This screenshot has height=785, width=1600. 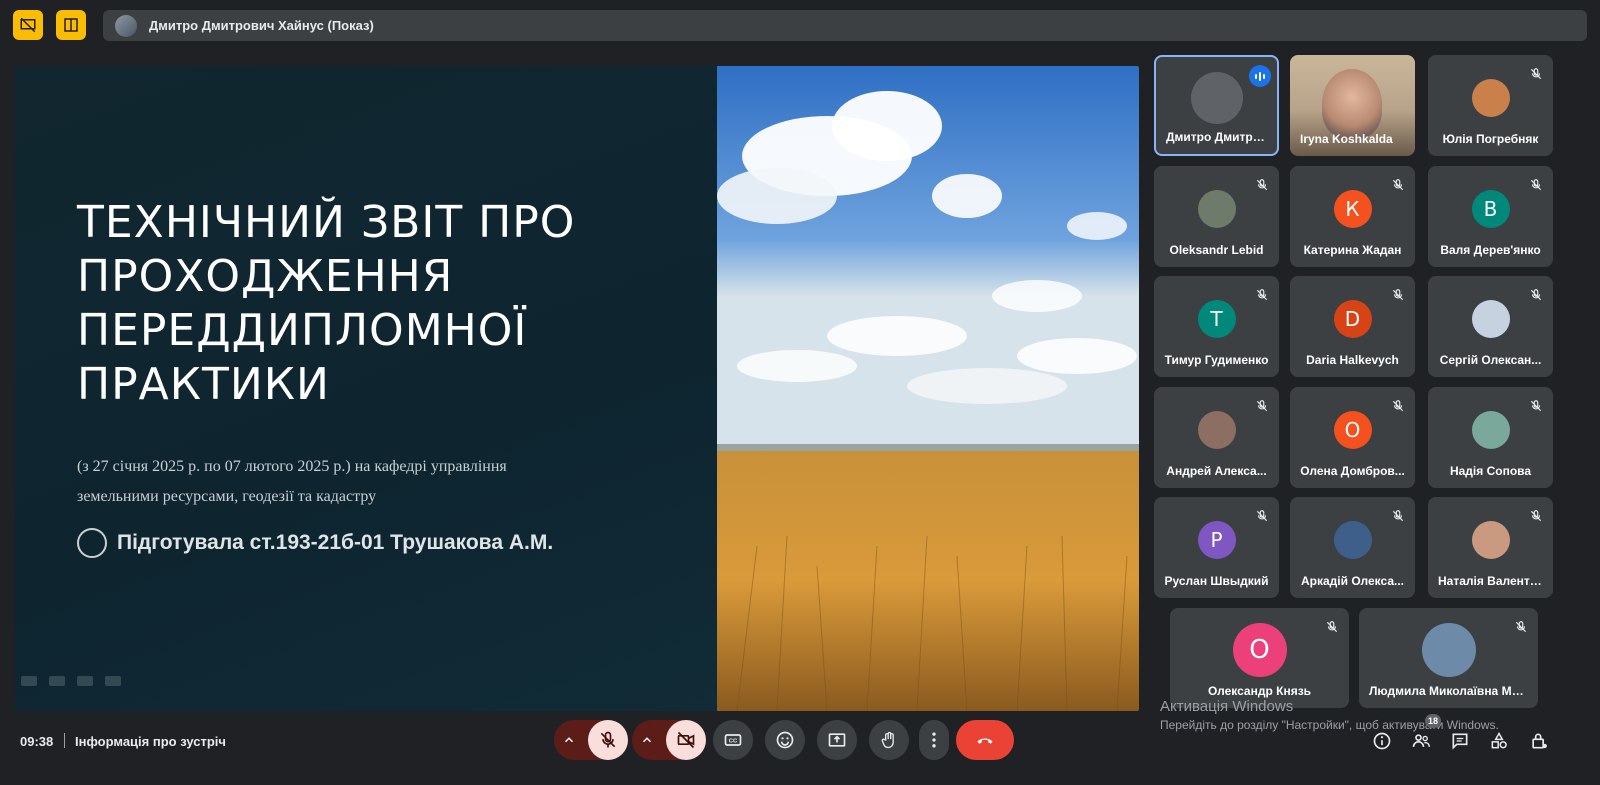 I want to click on participant-tile: В Валя Дерев'янко, so click(x=1490, y=216).